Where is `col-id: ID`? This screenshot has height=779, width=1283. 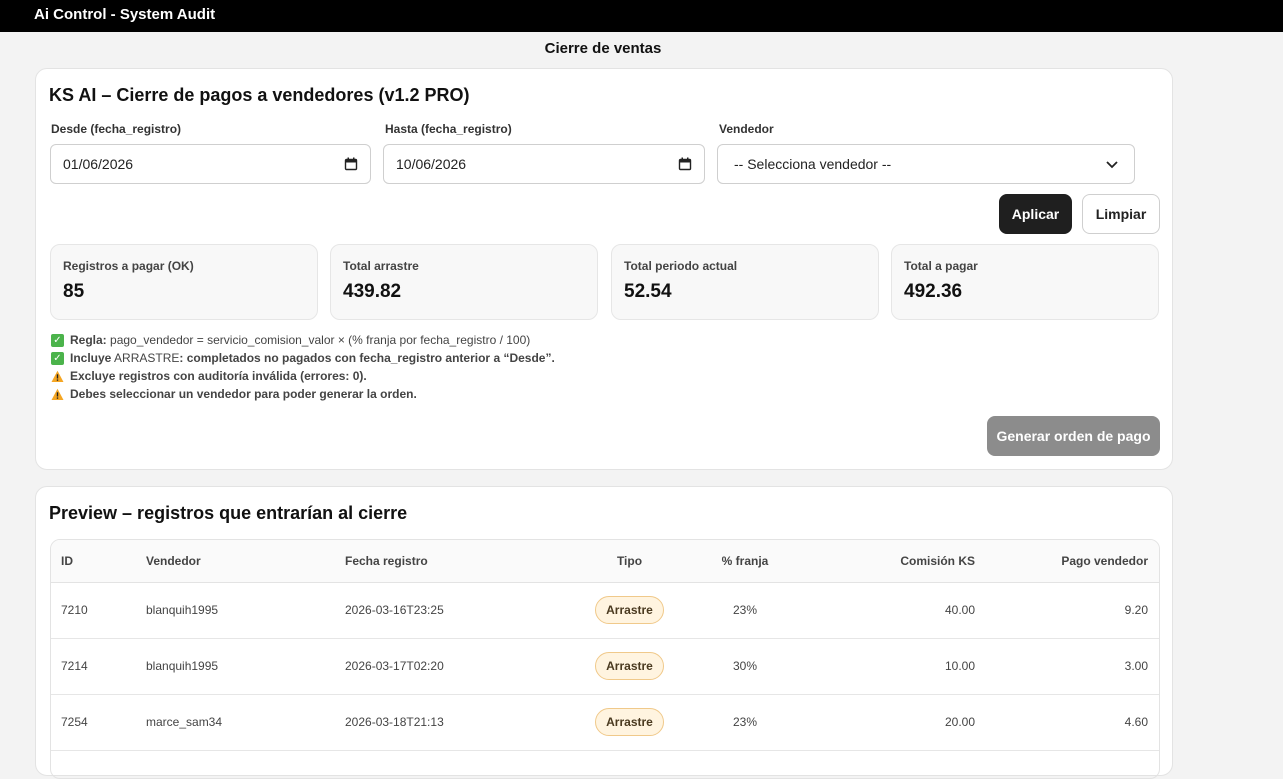 col-id: ID is located at coordinates (98, 561).